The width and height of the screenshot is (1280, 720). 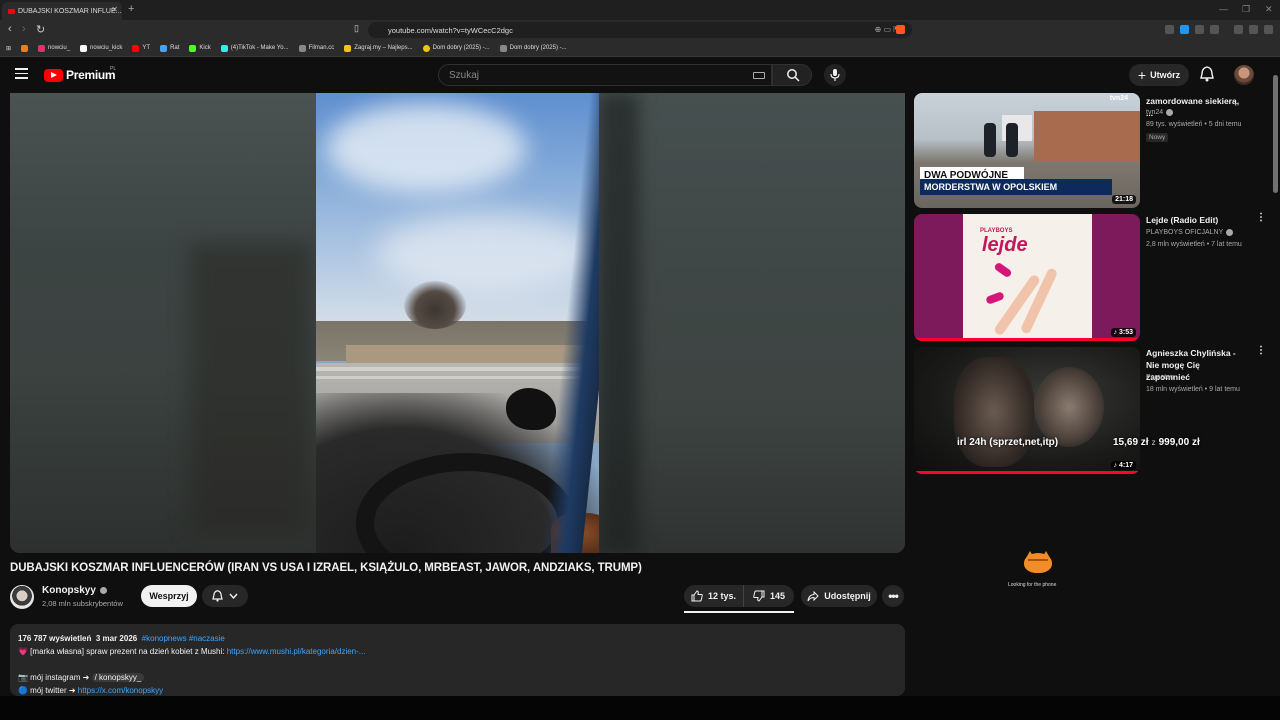 I want to click on new-badge: Nowy, so click(x=1157, y=137).